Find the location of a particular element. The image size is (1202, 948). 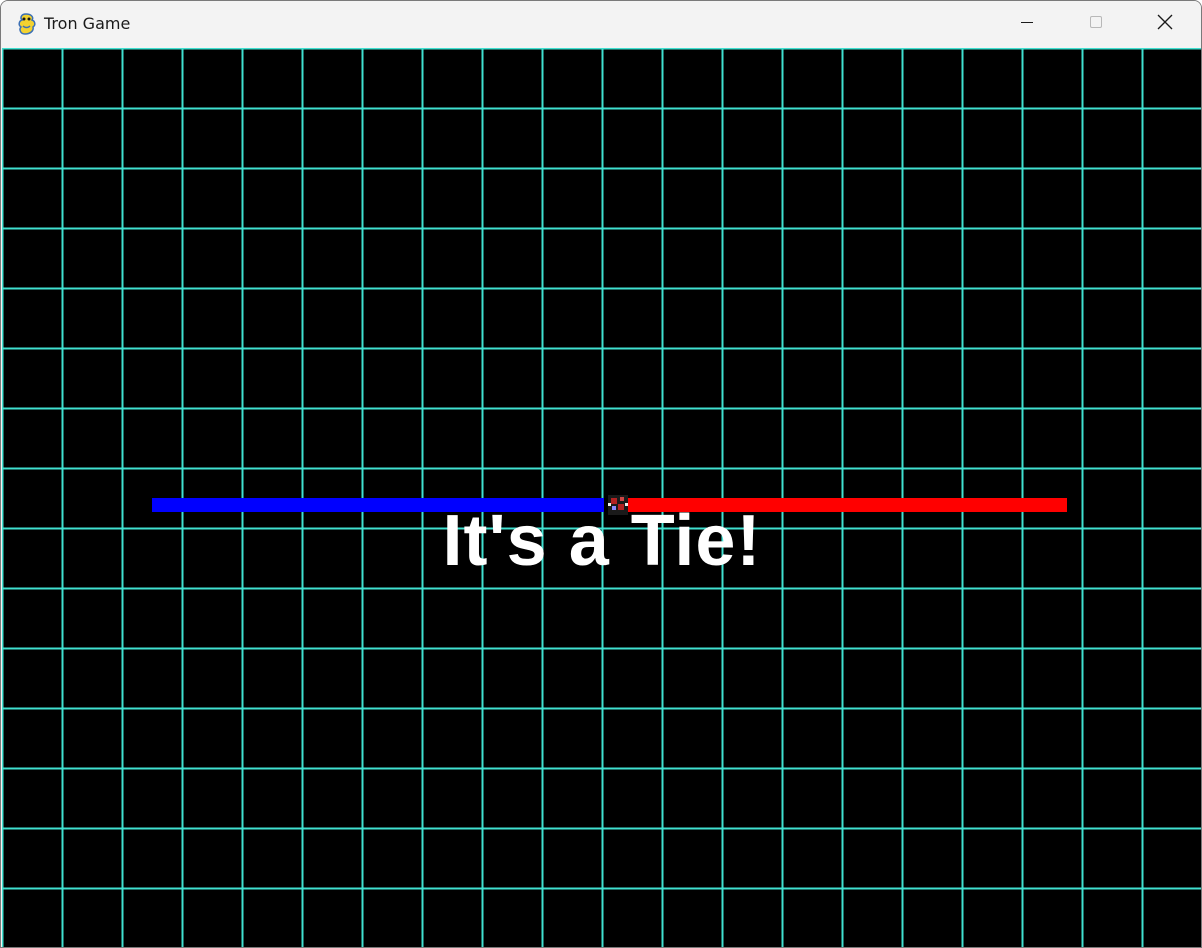

minimize-icon is located at coordinates (1027, 24).